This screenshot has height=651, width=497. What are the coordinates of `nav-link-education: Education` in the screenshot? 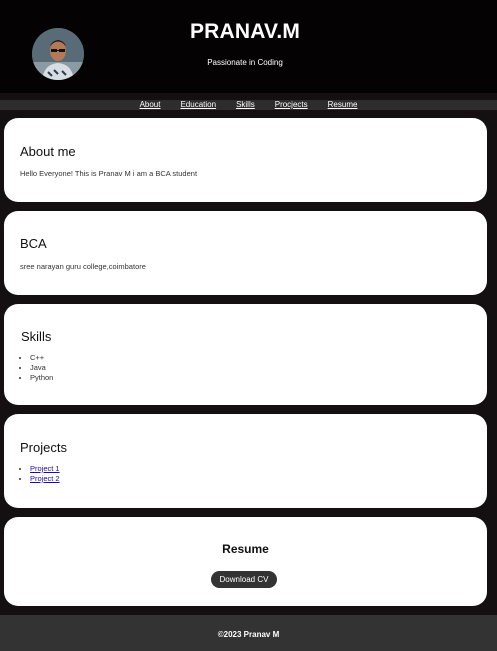 It's located at (198, 105).